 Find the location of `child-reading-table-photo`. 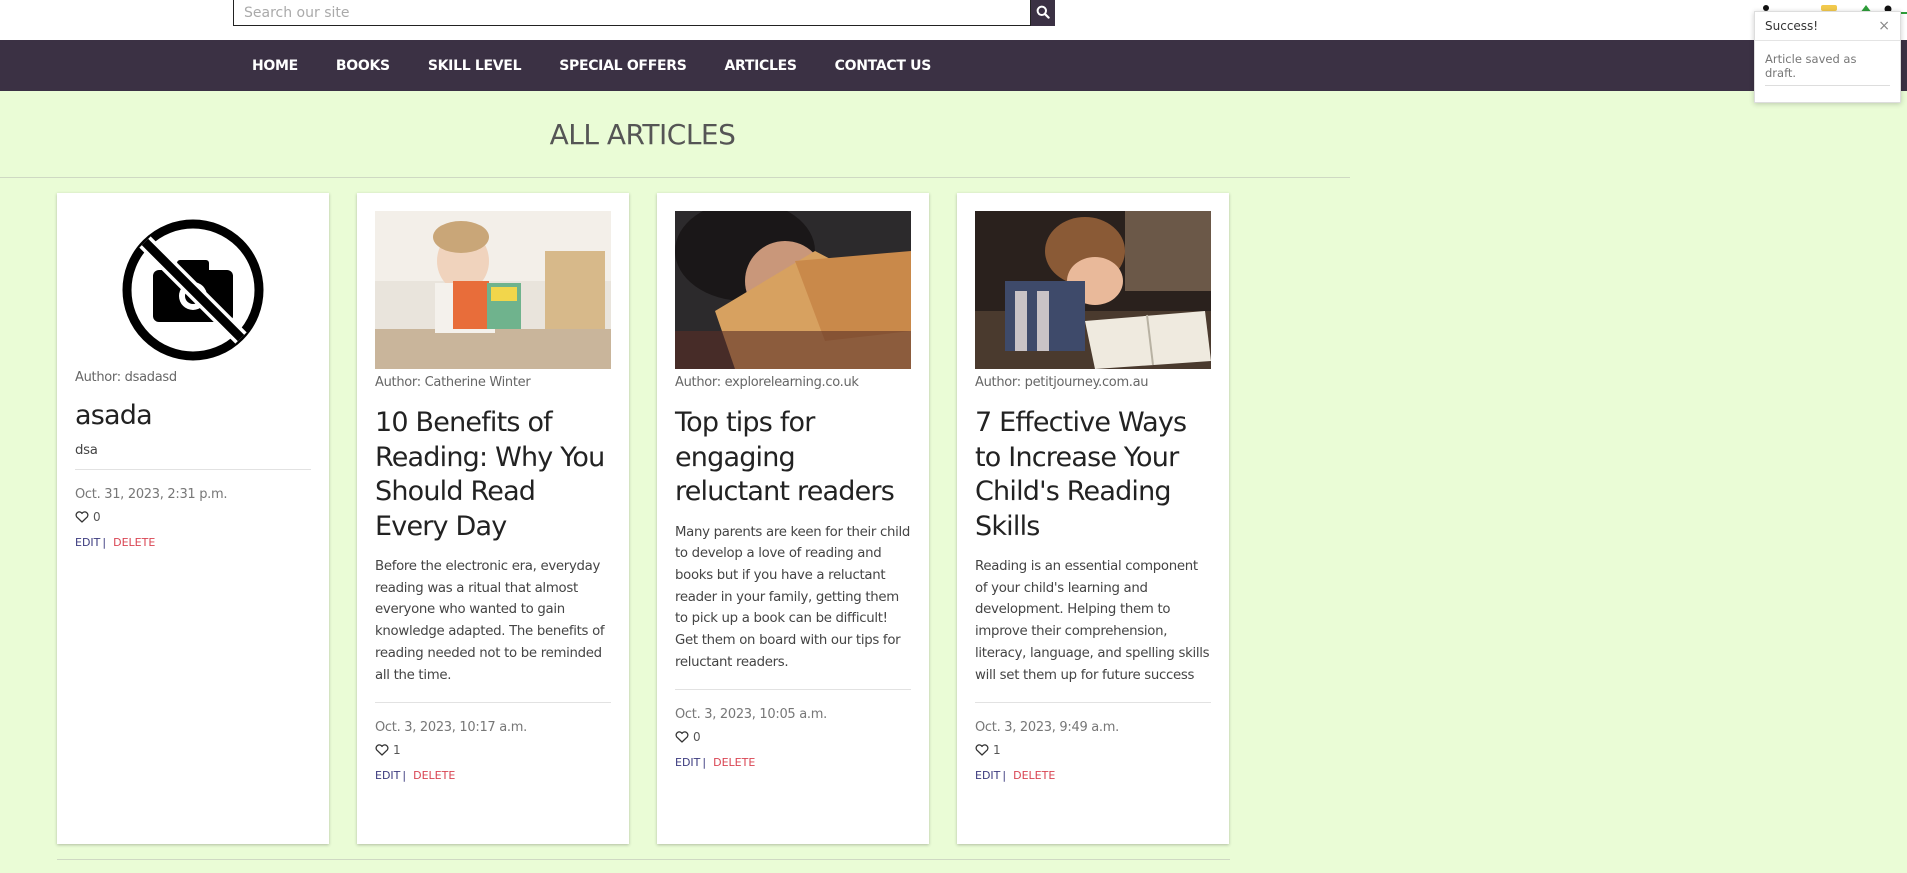

child-reading-table-photo is located at coordinates (1093, 290).